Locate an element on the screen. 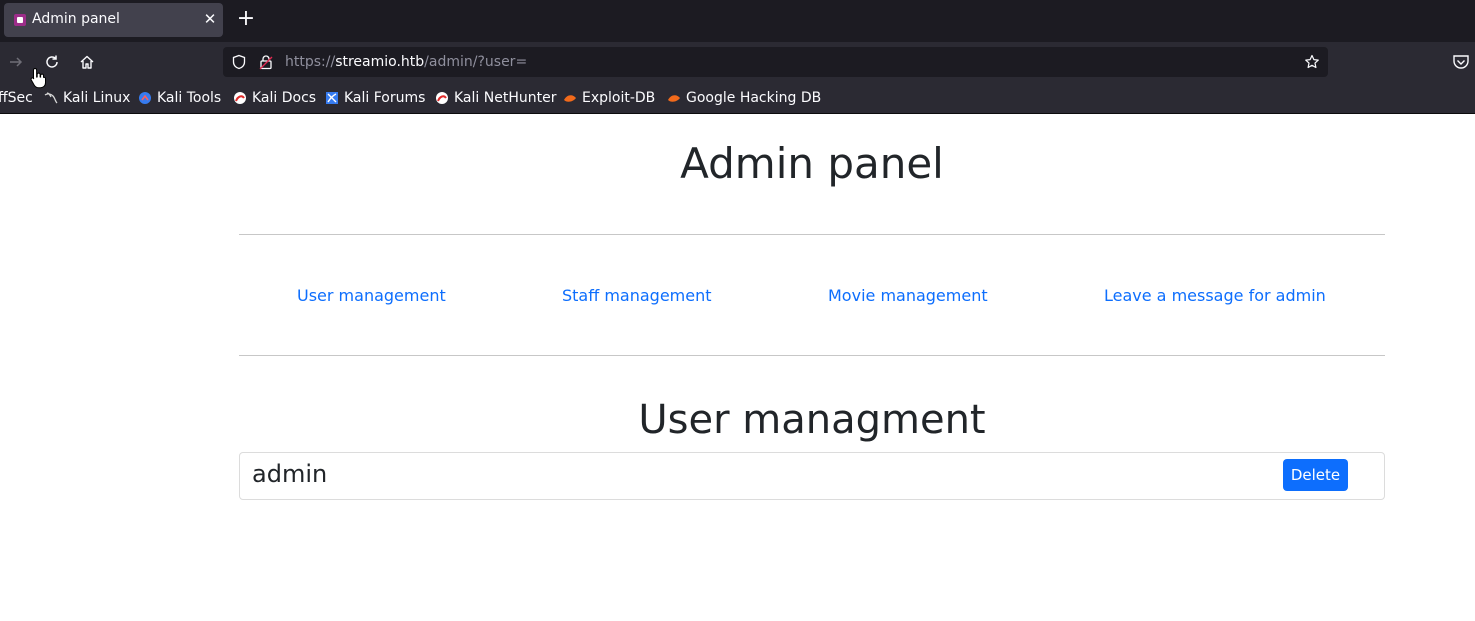 The image size is (1475, 621). bookmark-kali-forums: Kali Forums is located at coordinates (375, 98).